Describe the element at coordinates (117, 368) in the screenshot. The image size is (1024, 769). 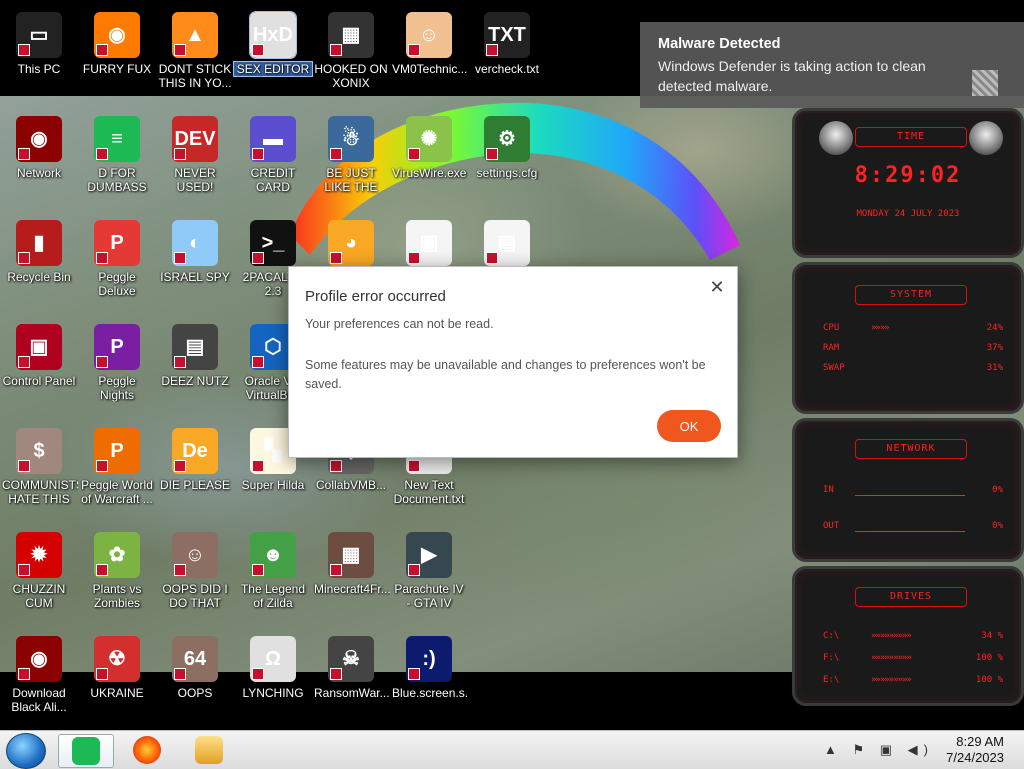
I see `desktop-icon-peggle-nights: P Peggle Nights Deluxe` at that location.